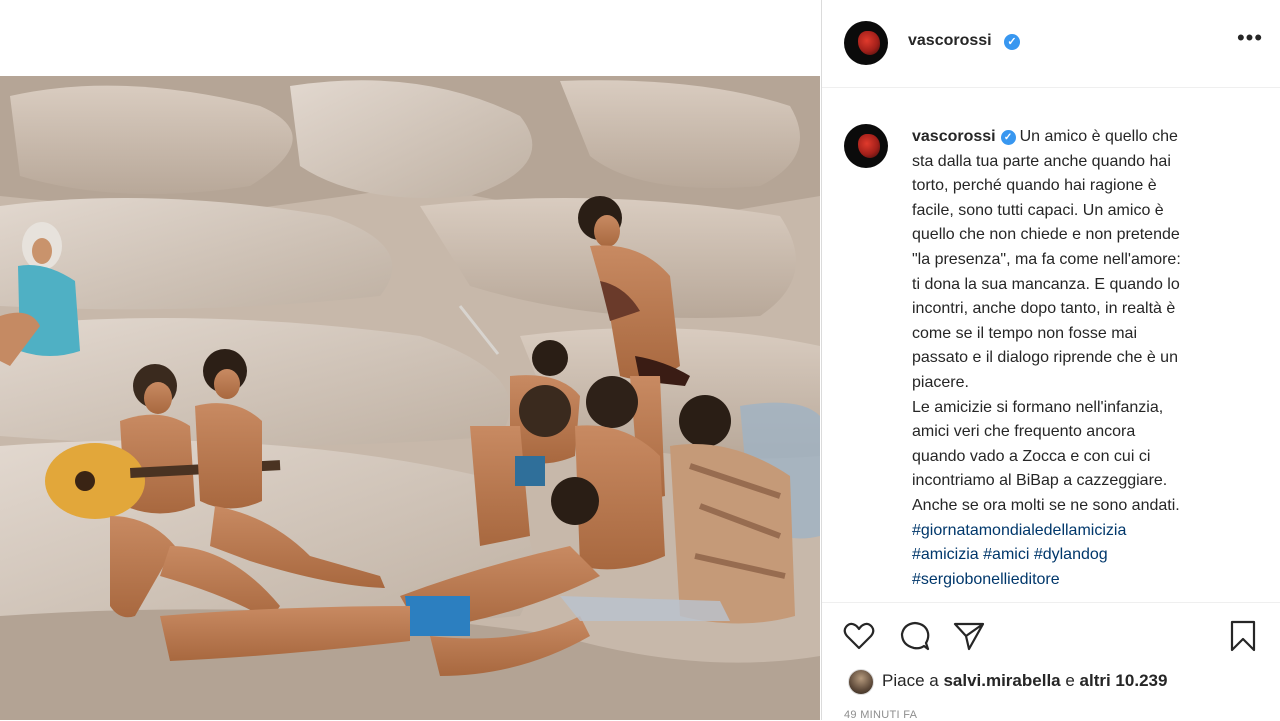  Describe the element at coordinates (1012, 42) in the screenshot. I see `verified-badge-icon: ✓` at that location.